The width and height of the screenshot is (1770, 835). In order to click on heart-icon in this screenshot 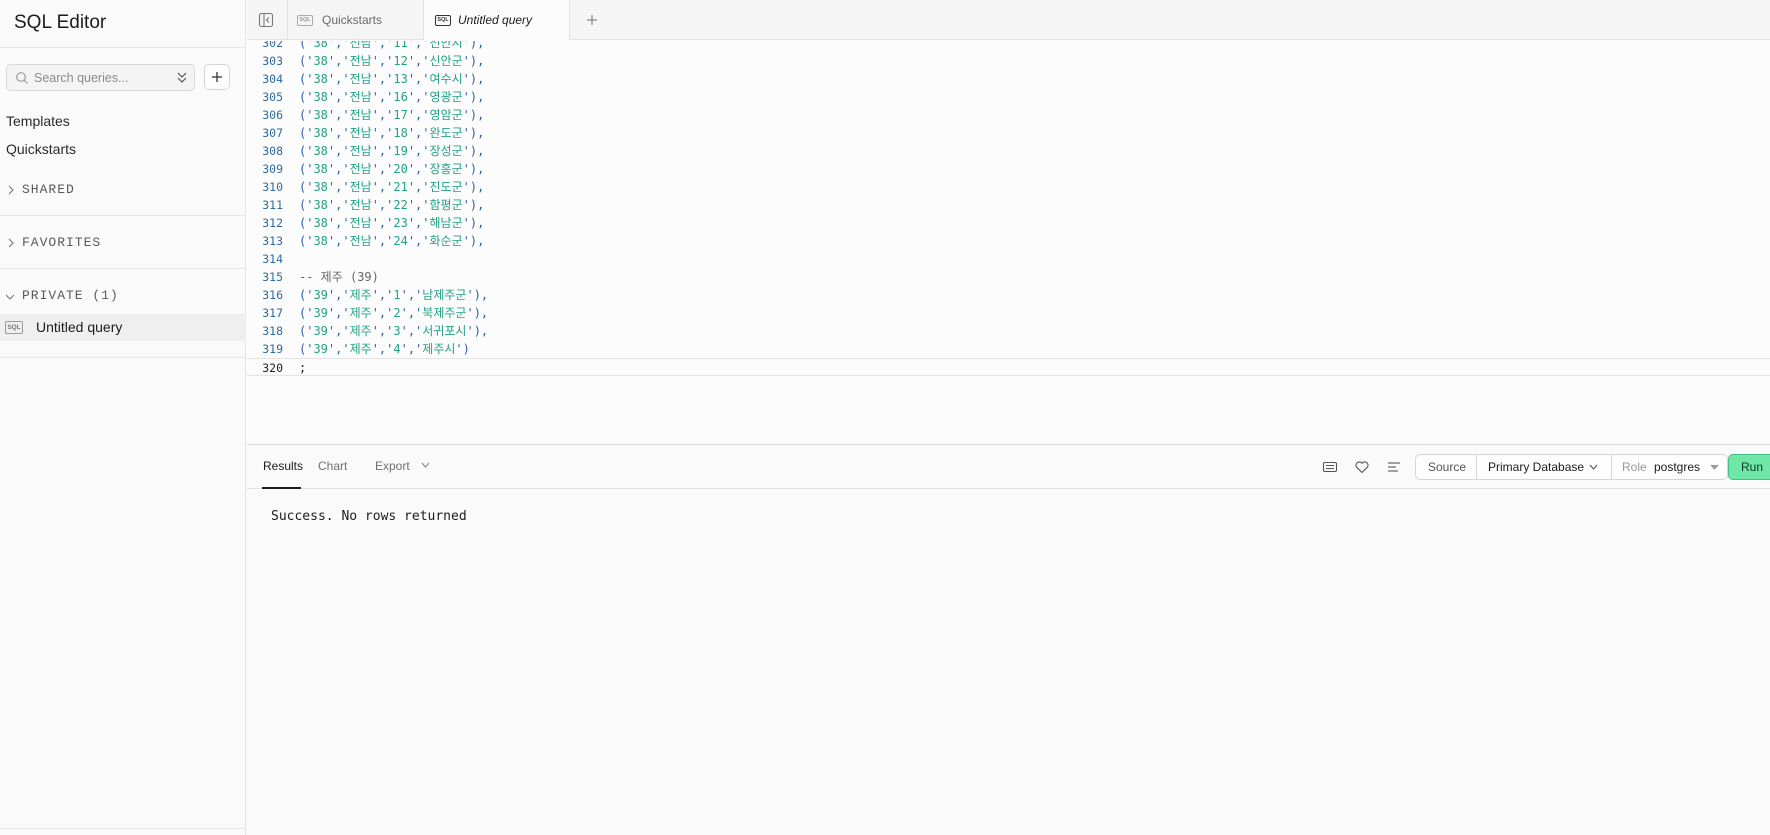, I will do `click(1362, 467)`.